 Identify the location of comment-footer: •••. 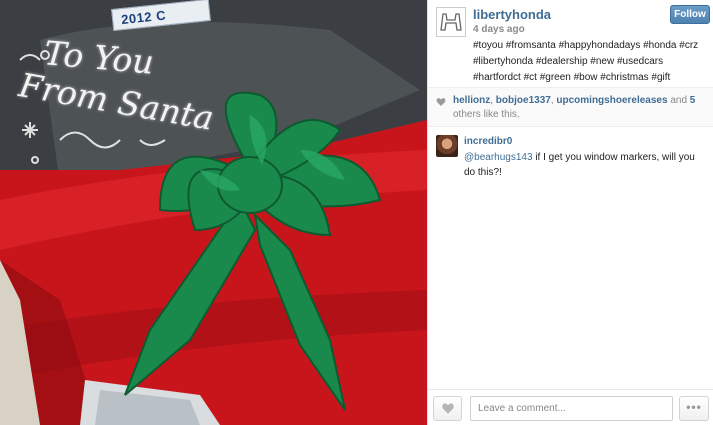
(570, 407).